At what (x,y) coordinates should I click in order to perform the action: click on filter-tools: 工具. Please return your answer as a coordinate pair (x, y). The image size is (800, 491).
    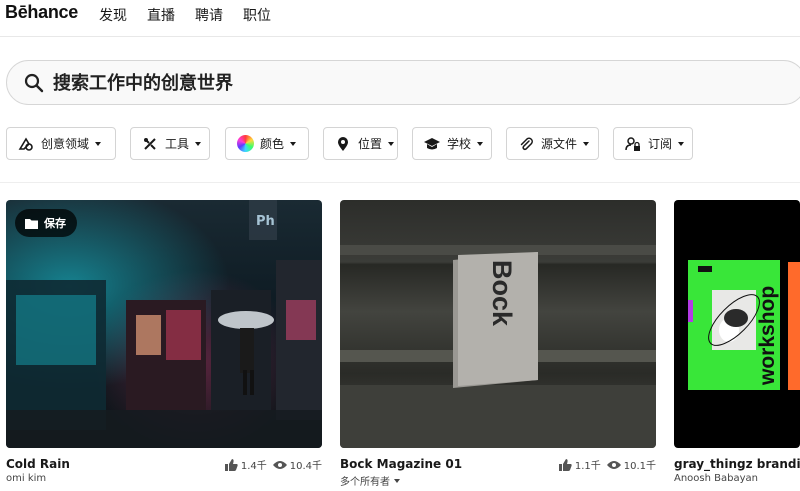
    Looking at the image, I should click on (170, 143).